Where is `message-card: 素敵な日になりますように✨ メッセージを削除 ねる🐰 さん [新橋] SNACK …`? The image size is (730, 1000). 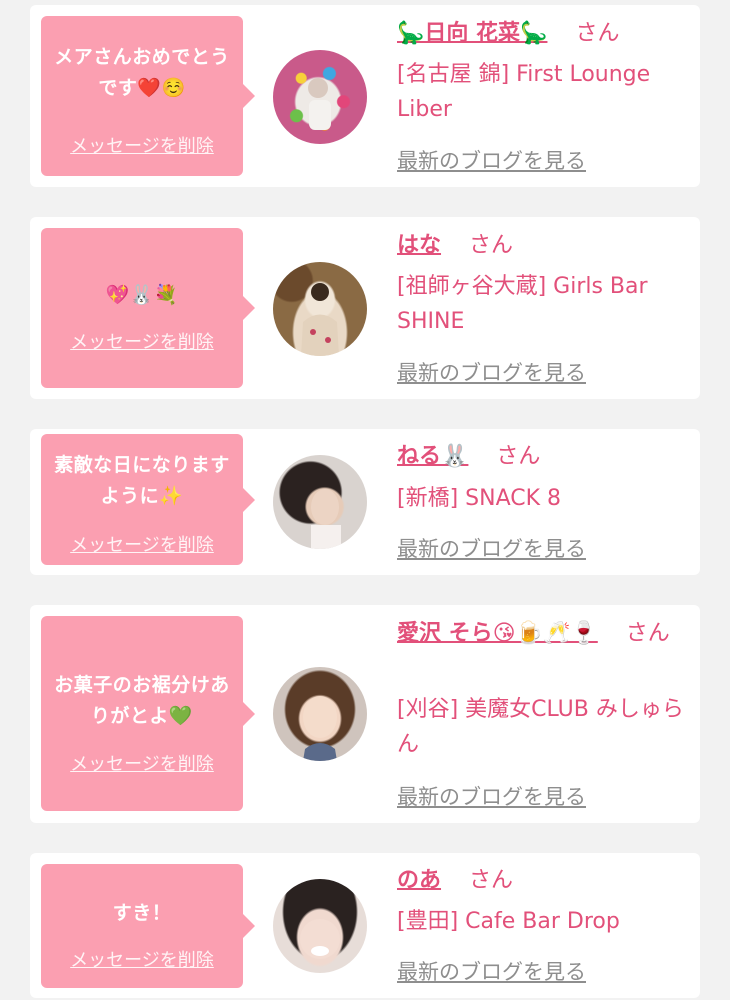
message-card: 素敵な日になりますように✨ メッセージを削除 ねる🐰 さん [新橋] SNACK … is located at coordinates (365, 502).